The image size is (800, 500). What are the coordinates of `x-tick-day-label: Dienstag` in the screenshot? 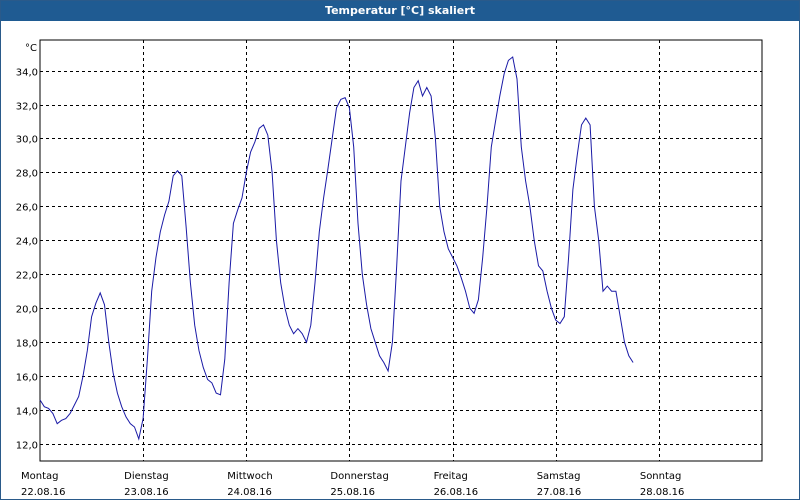 It's located at (146, 476).